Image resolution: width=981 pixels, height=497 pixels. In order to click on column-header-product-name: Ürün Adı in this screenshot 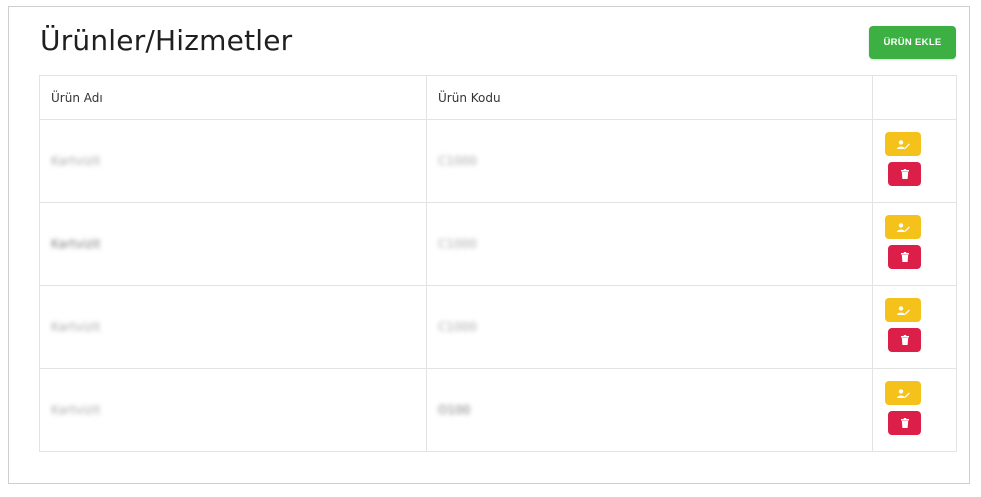, I will do `click(233, 97)`.